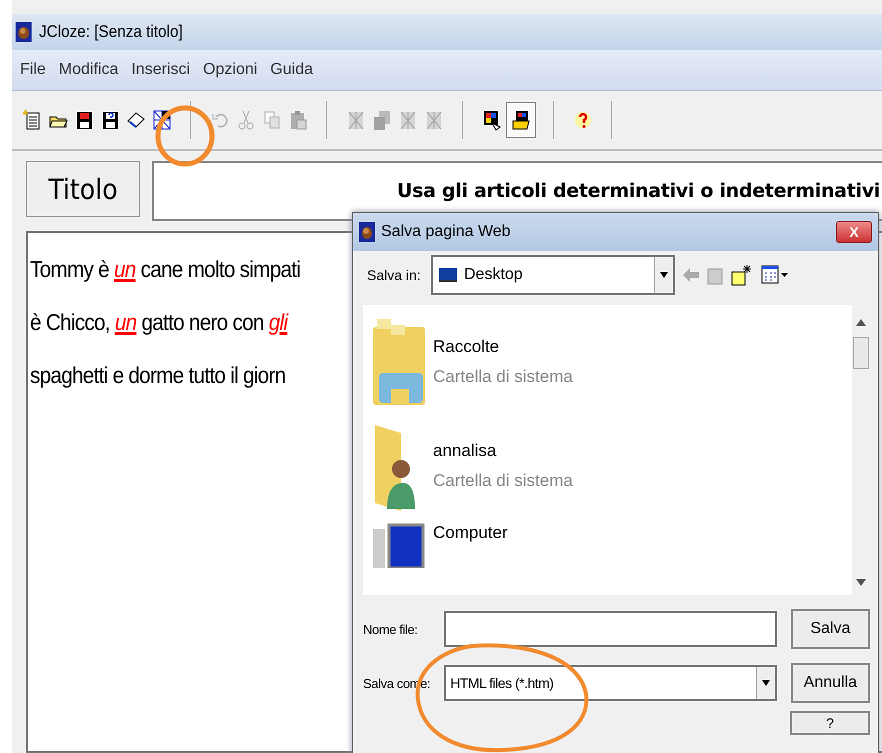 The height and width of the screenshot is (753, 882). I want to click on exercise-title: Usa gli articoli determinativi o indeterminativi, so click(638, 191).